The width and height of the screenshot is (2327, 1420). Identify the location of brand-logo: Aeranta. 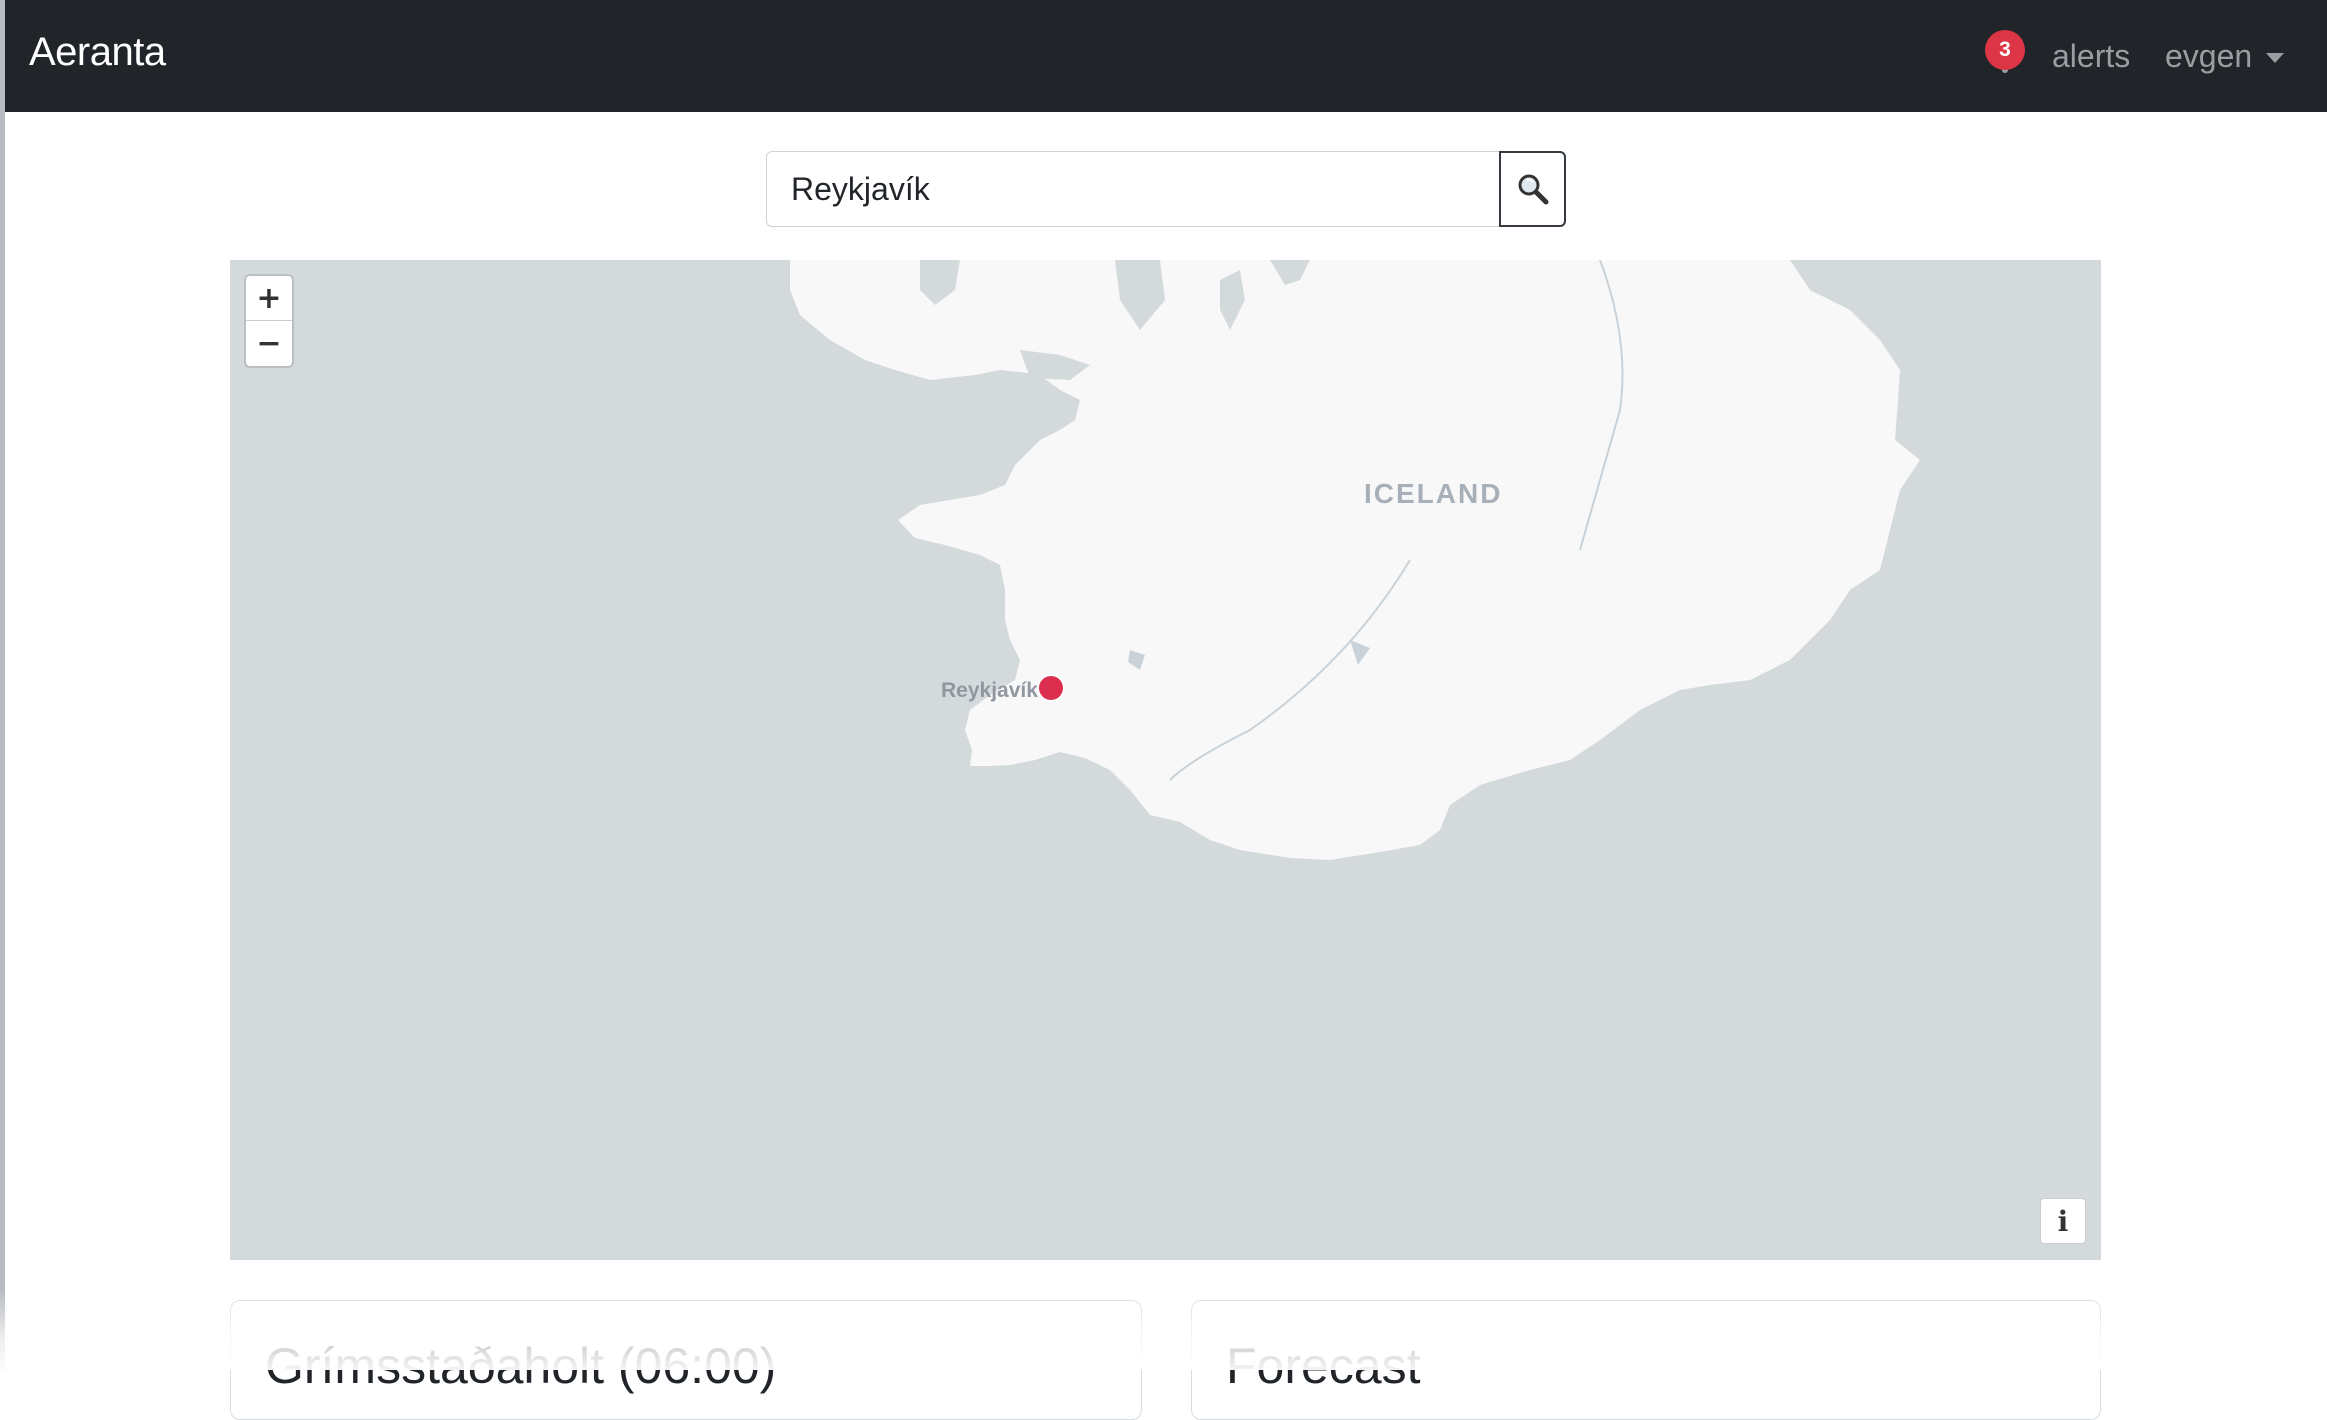
(97, 52).